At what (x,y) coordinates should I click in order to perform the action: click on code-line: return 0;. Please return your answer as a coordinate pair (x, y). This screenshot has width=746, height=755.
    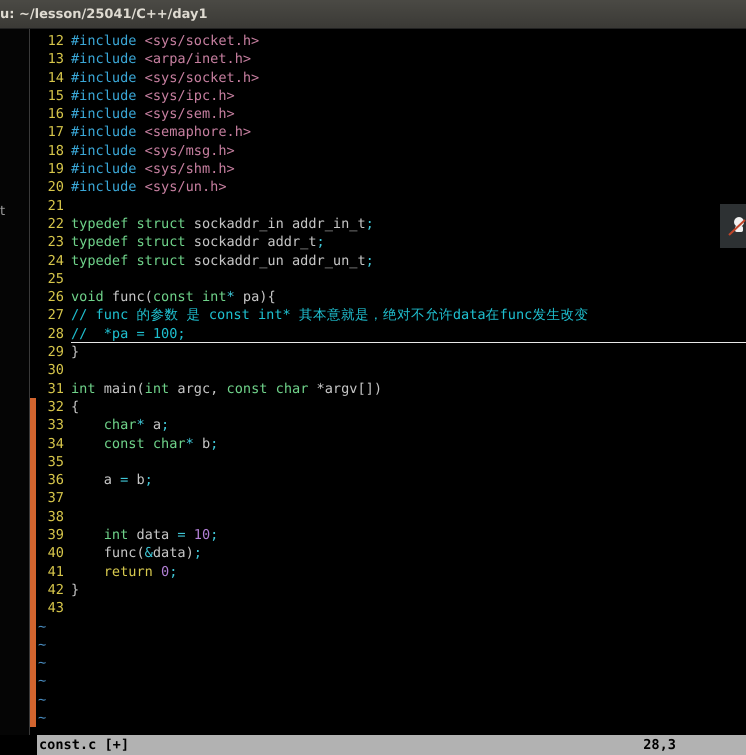
    Looking at the image, I should click on (140, 571).